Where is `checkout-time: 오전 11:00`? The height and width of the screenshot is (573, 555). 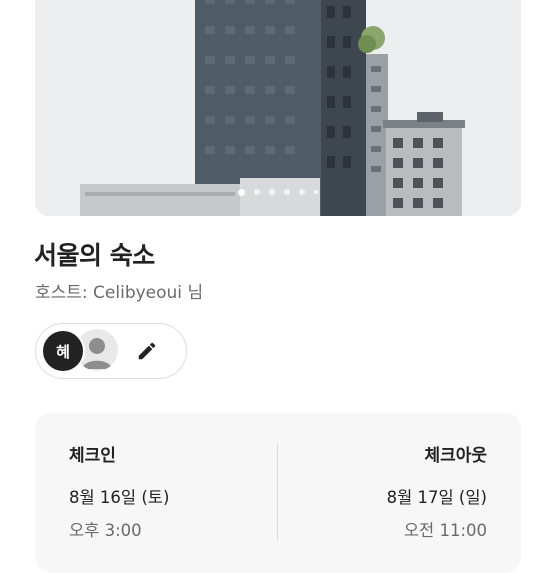 checkout-time: 오전 11:00 is located at coordinates (445, 530).